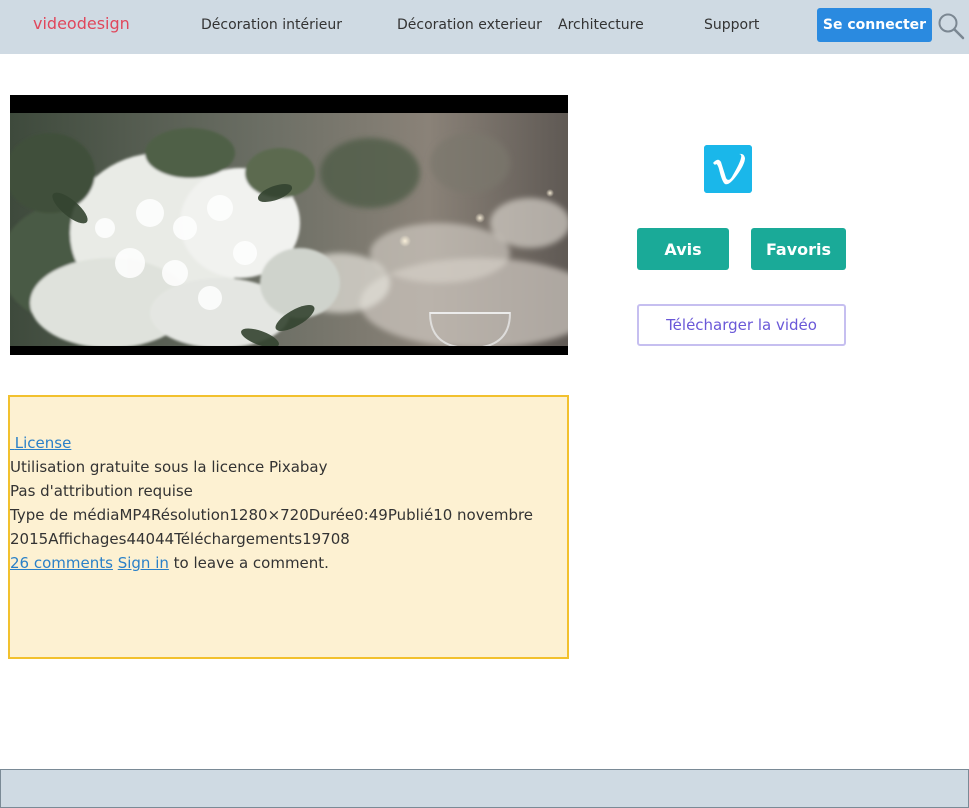  Describe the element at coordinates (238, 539) in the screenshot. I see `downloads-label: Téléchargements` at that location.